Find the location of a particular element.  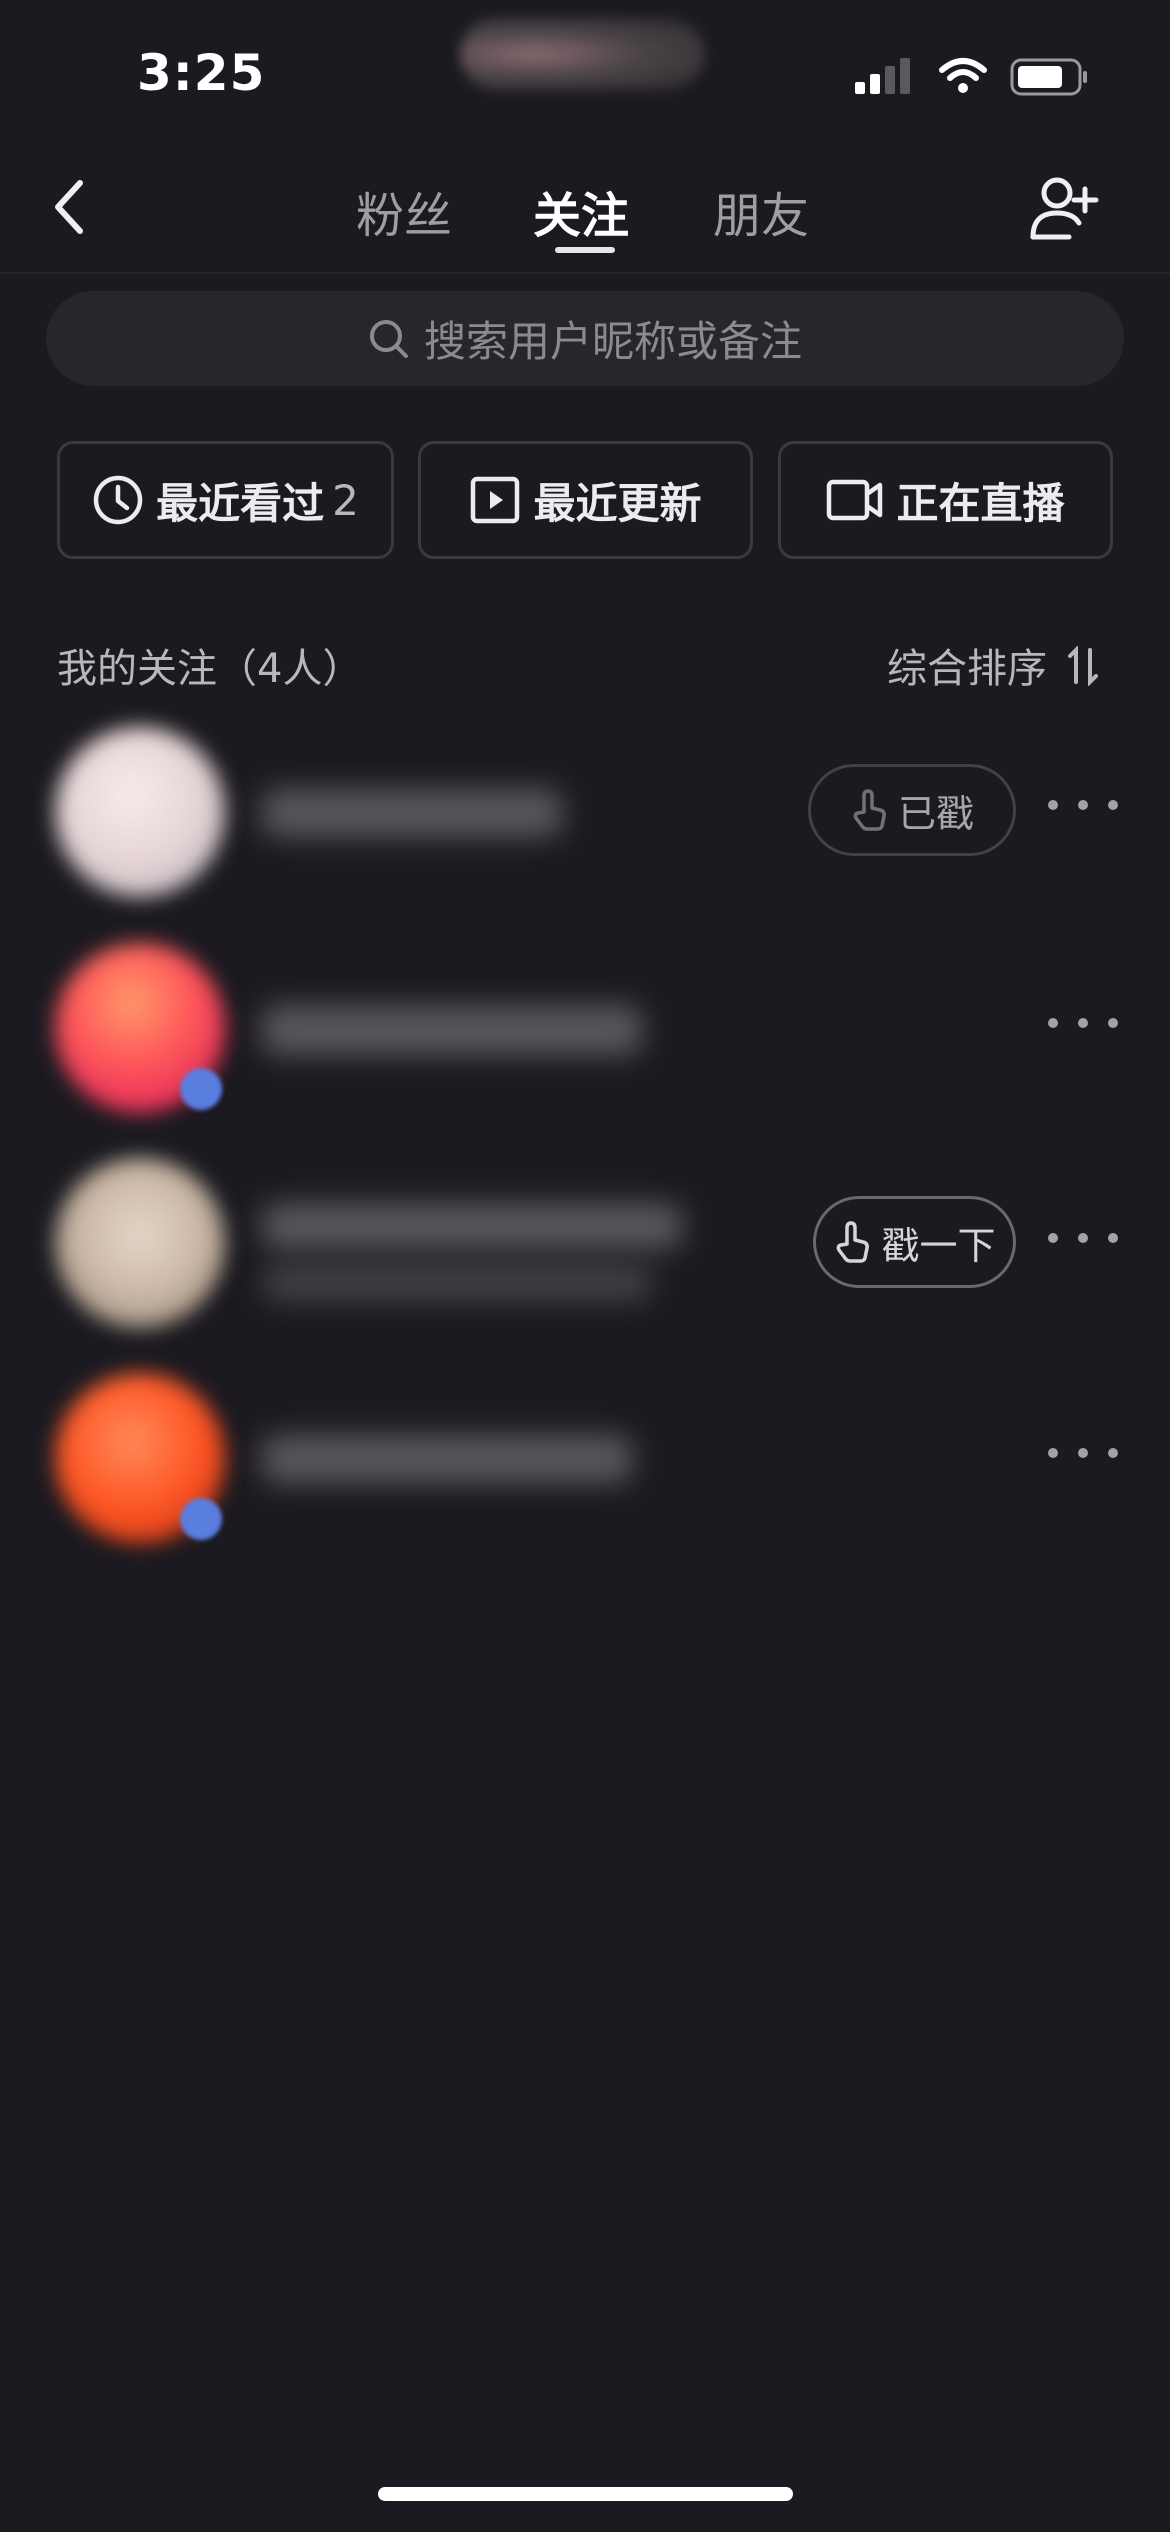

user-plus-icon is located at coordinates (1064, 208).